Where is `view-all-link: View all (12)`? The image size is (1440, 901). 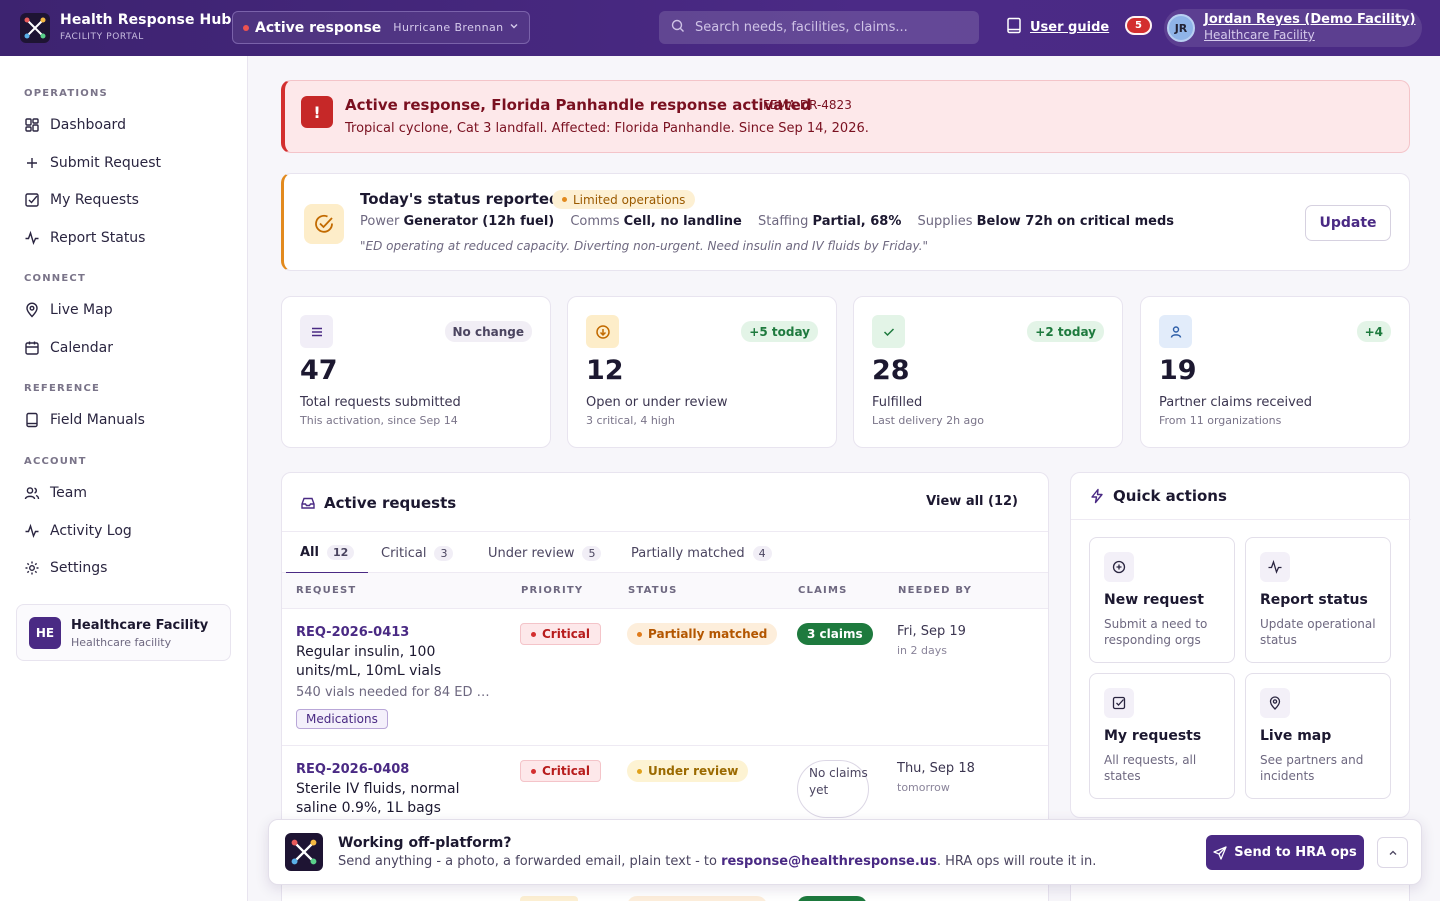 view-all-link: View all (12) is located at coordinates (972, 501).